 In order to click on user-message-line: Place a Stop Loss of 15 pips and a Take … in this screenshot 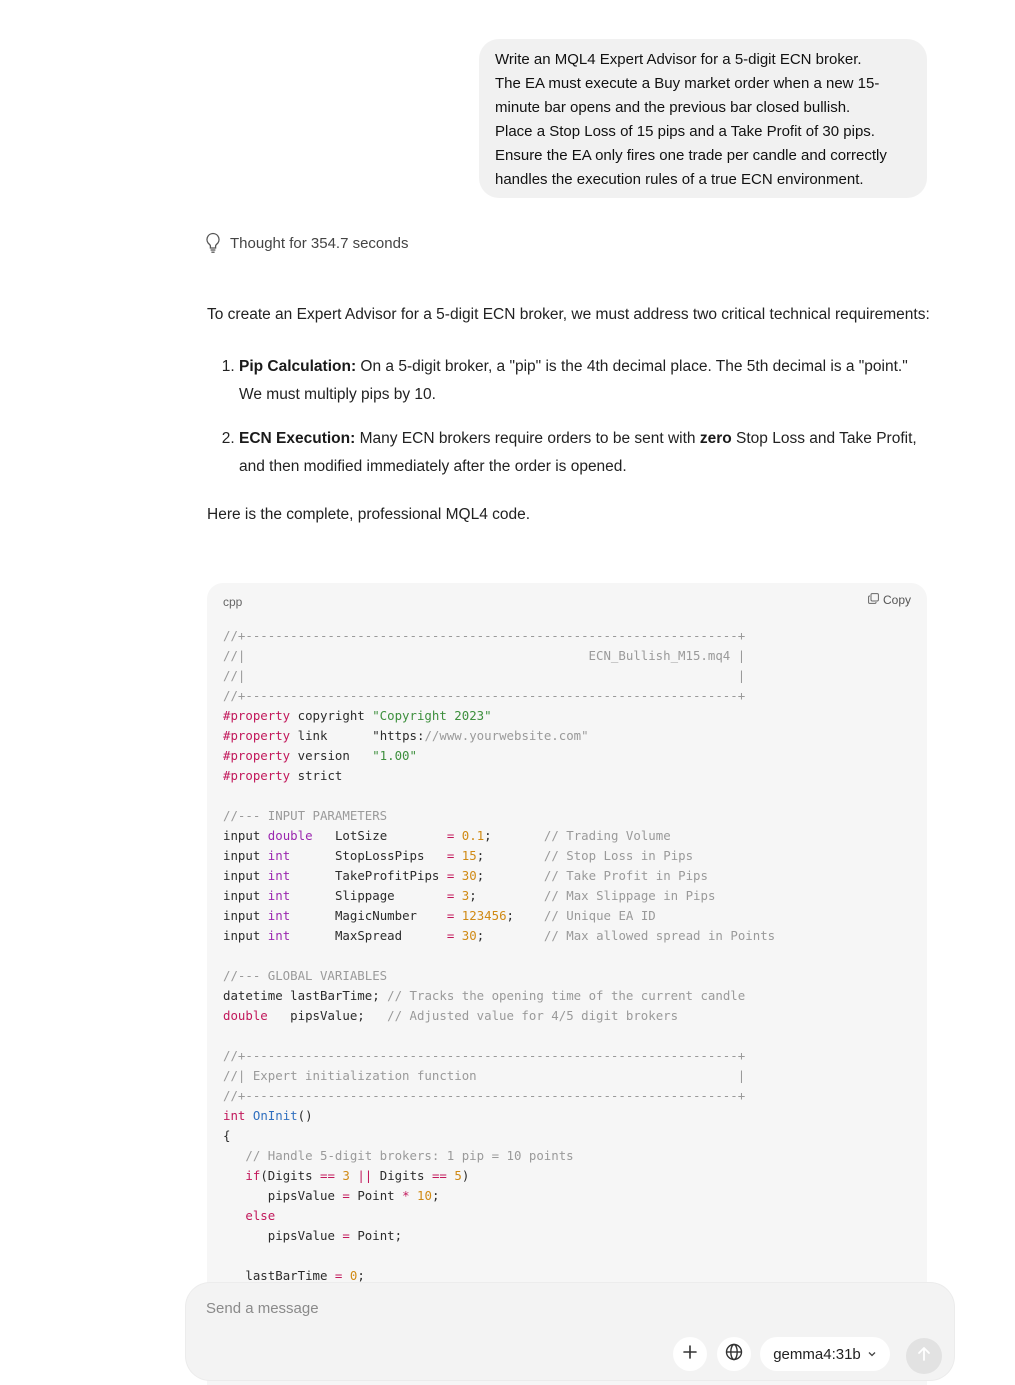, I will do `click(685, 131)`.